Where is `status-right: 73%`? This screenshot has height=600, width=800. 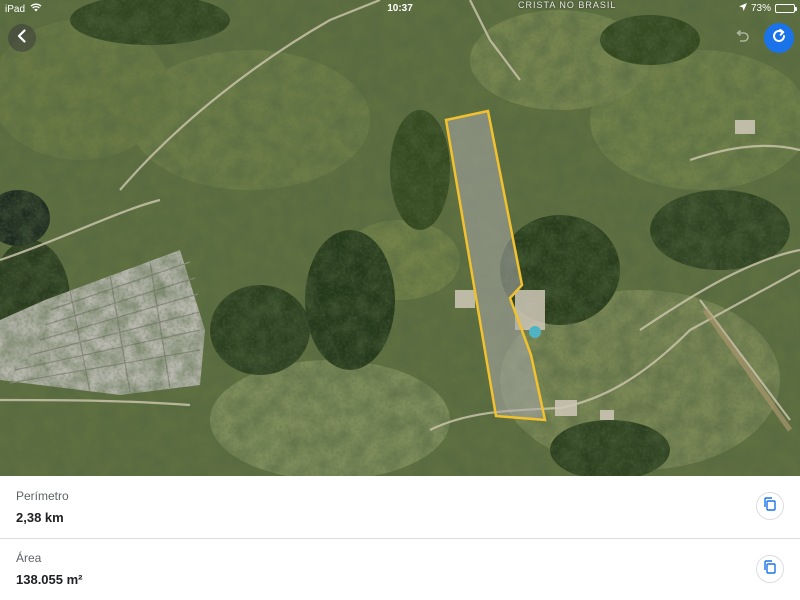
status-right: 73% is located at coordinates (767, 8).